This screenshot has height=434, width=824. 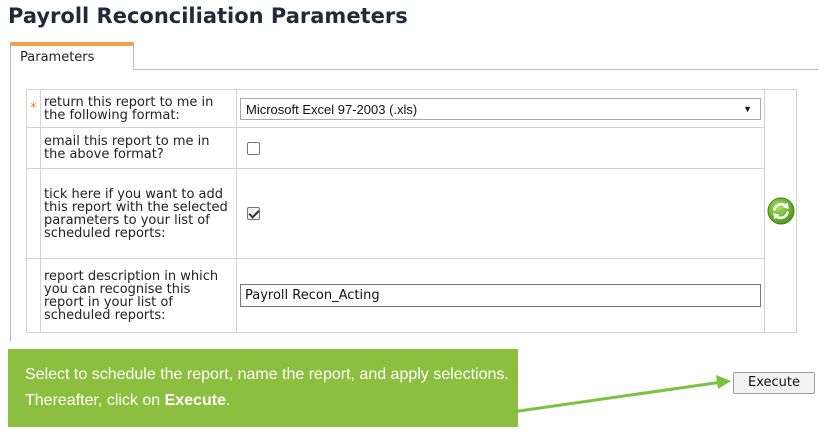 What do you see at coordinates (500, 108) in the screenshot?
I see `format-select: Microsoft Excel 97-2003 (.xls) ▼` at bounding box center [500, 108].